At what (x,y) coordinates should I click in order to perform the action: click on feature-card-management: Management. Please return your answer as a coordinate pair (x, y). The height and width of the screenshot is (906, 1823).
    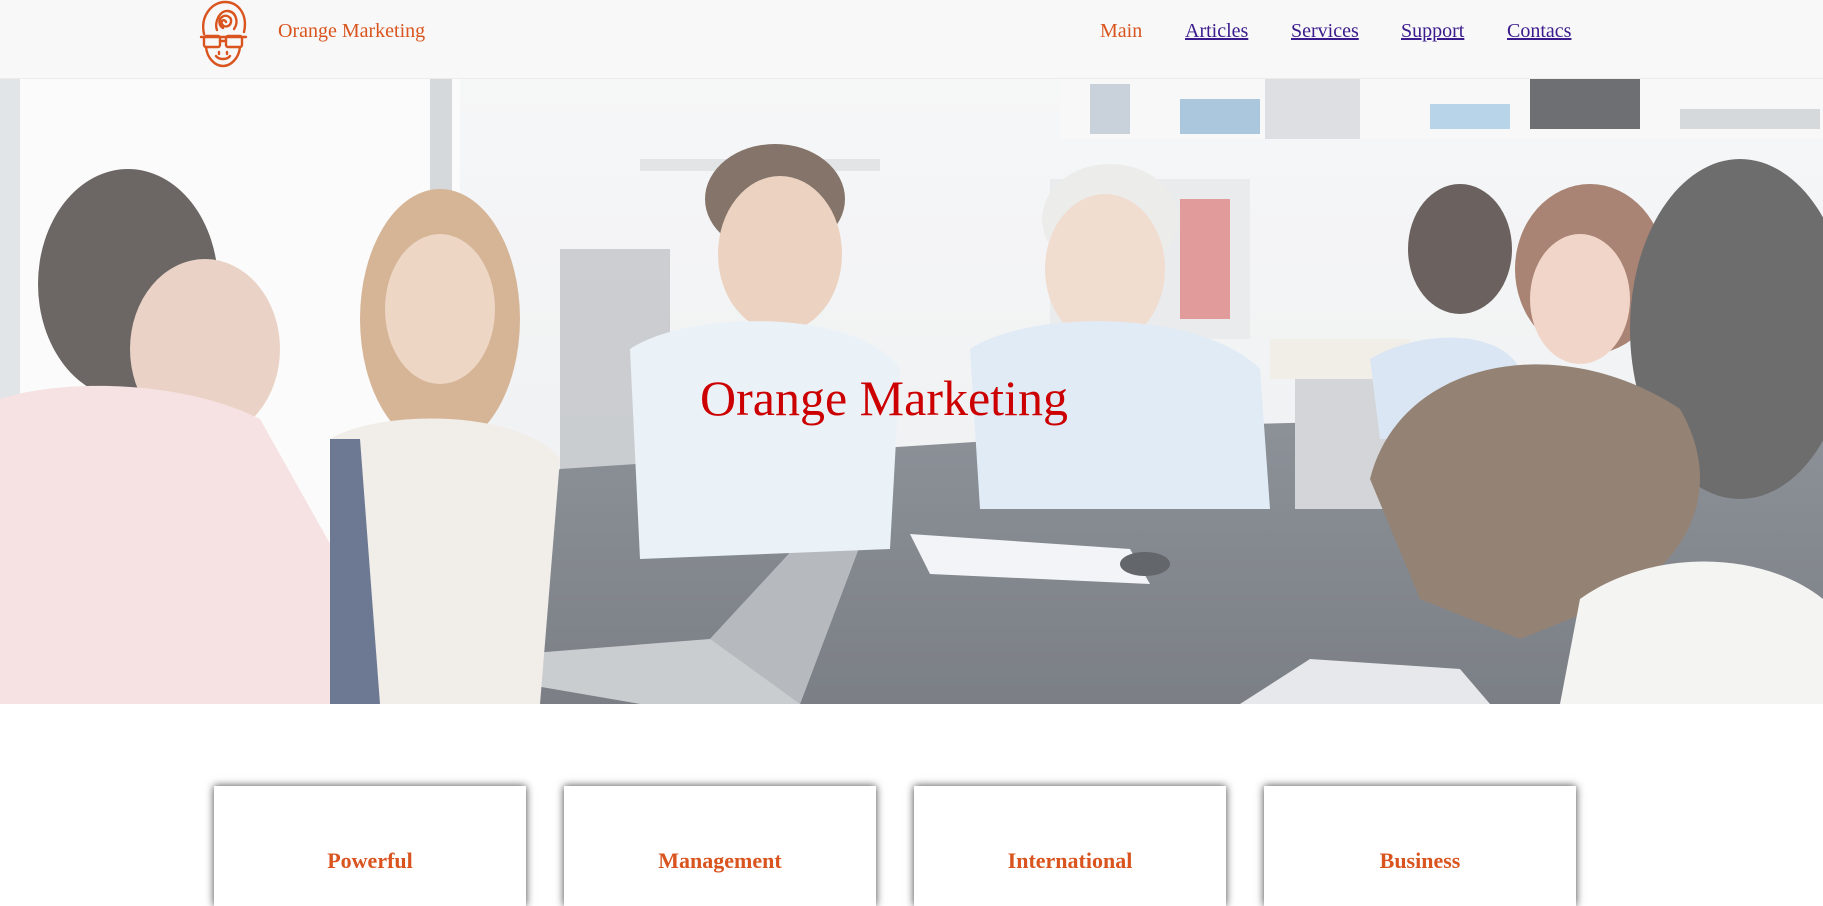
    Looking at the image, I should click on (720, 846).